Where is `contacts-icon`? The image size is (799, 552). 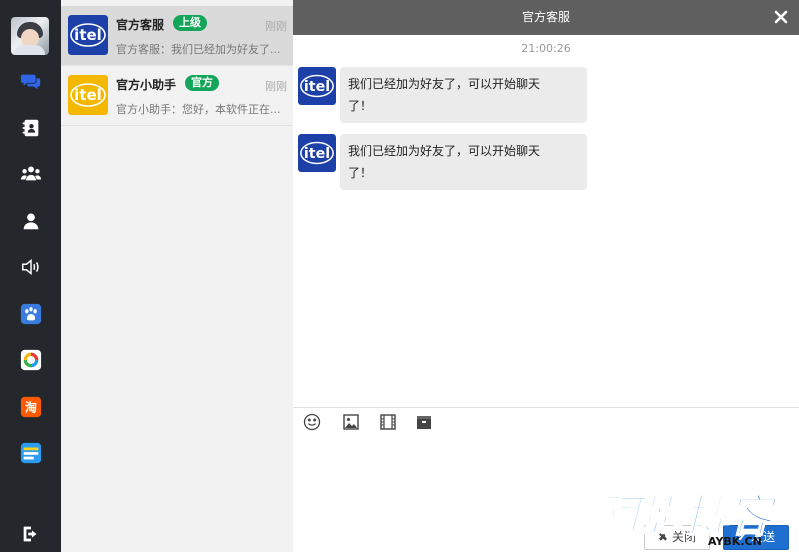
contacts-icon is located at coordinates (30, 128).